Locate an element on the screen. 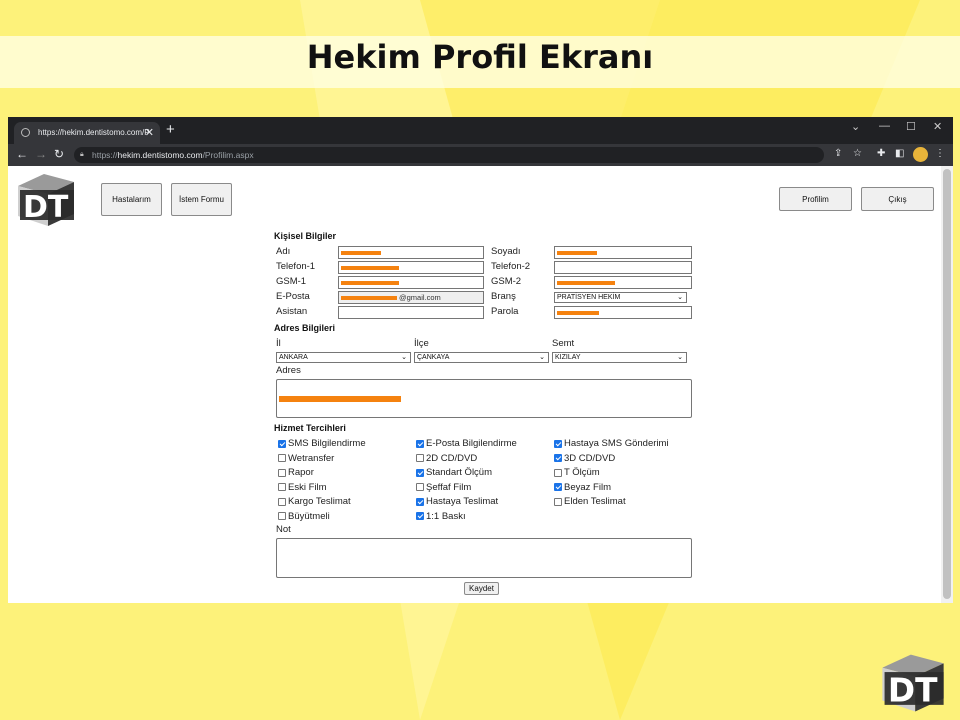 The width and height of the screenshot is (960, 720). cikis-button: Çıkış is located at coordinates (897, 199).